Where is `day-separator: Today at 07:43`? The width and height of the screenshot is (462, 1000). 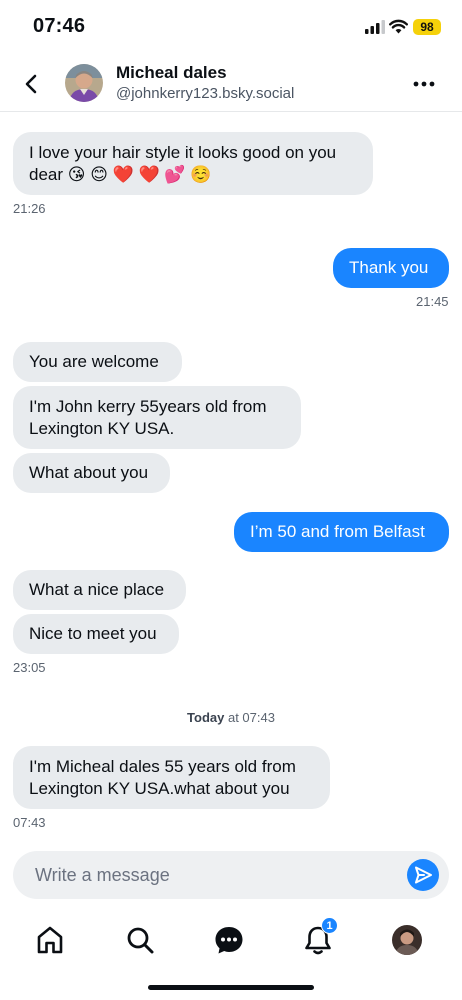 day-separator: Today at 07:43 is located at coordinates (231, 717).